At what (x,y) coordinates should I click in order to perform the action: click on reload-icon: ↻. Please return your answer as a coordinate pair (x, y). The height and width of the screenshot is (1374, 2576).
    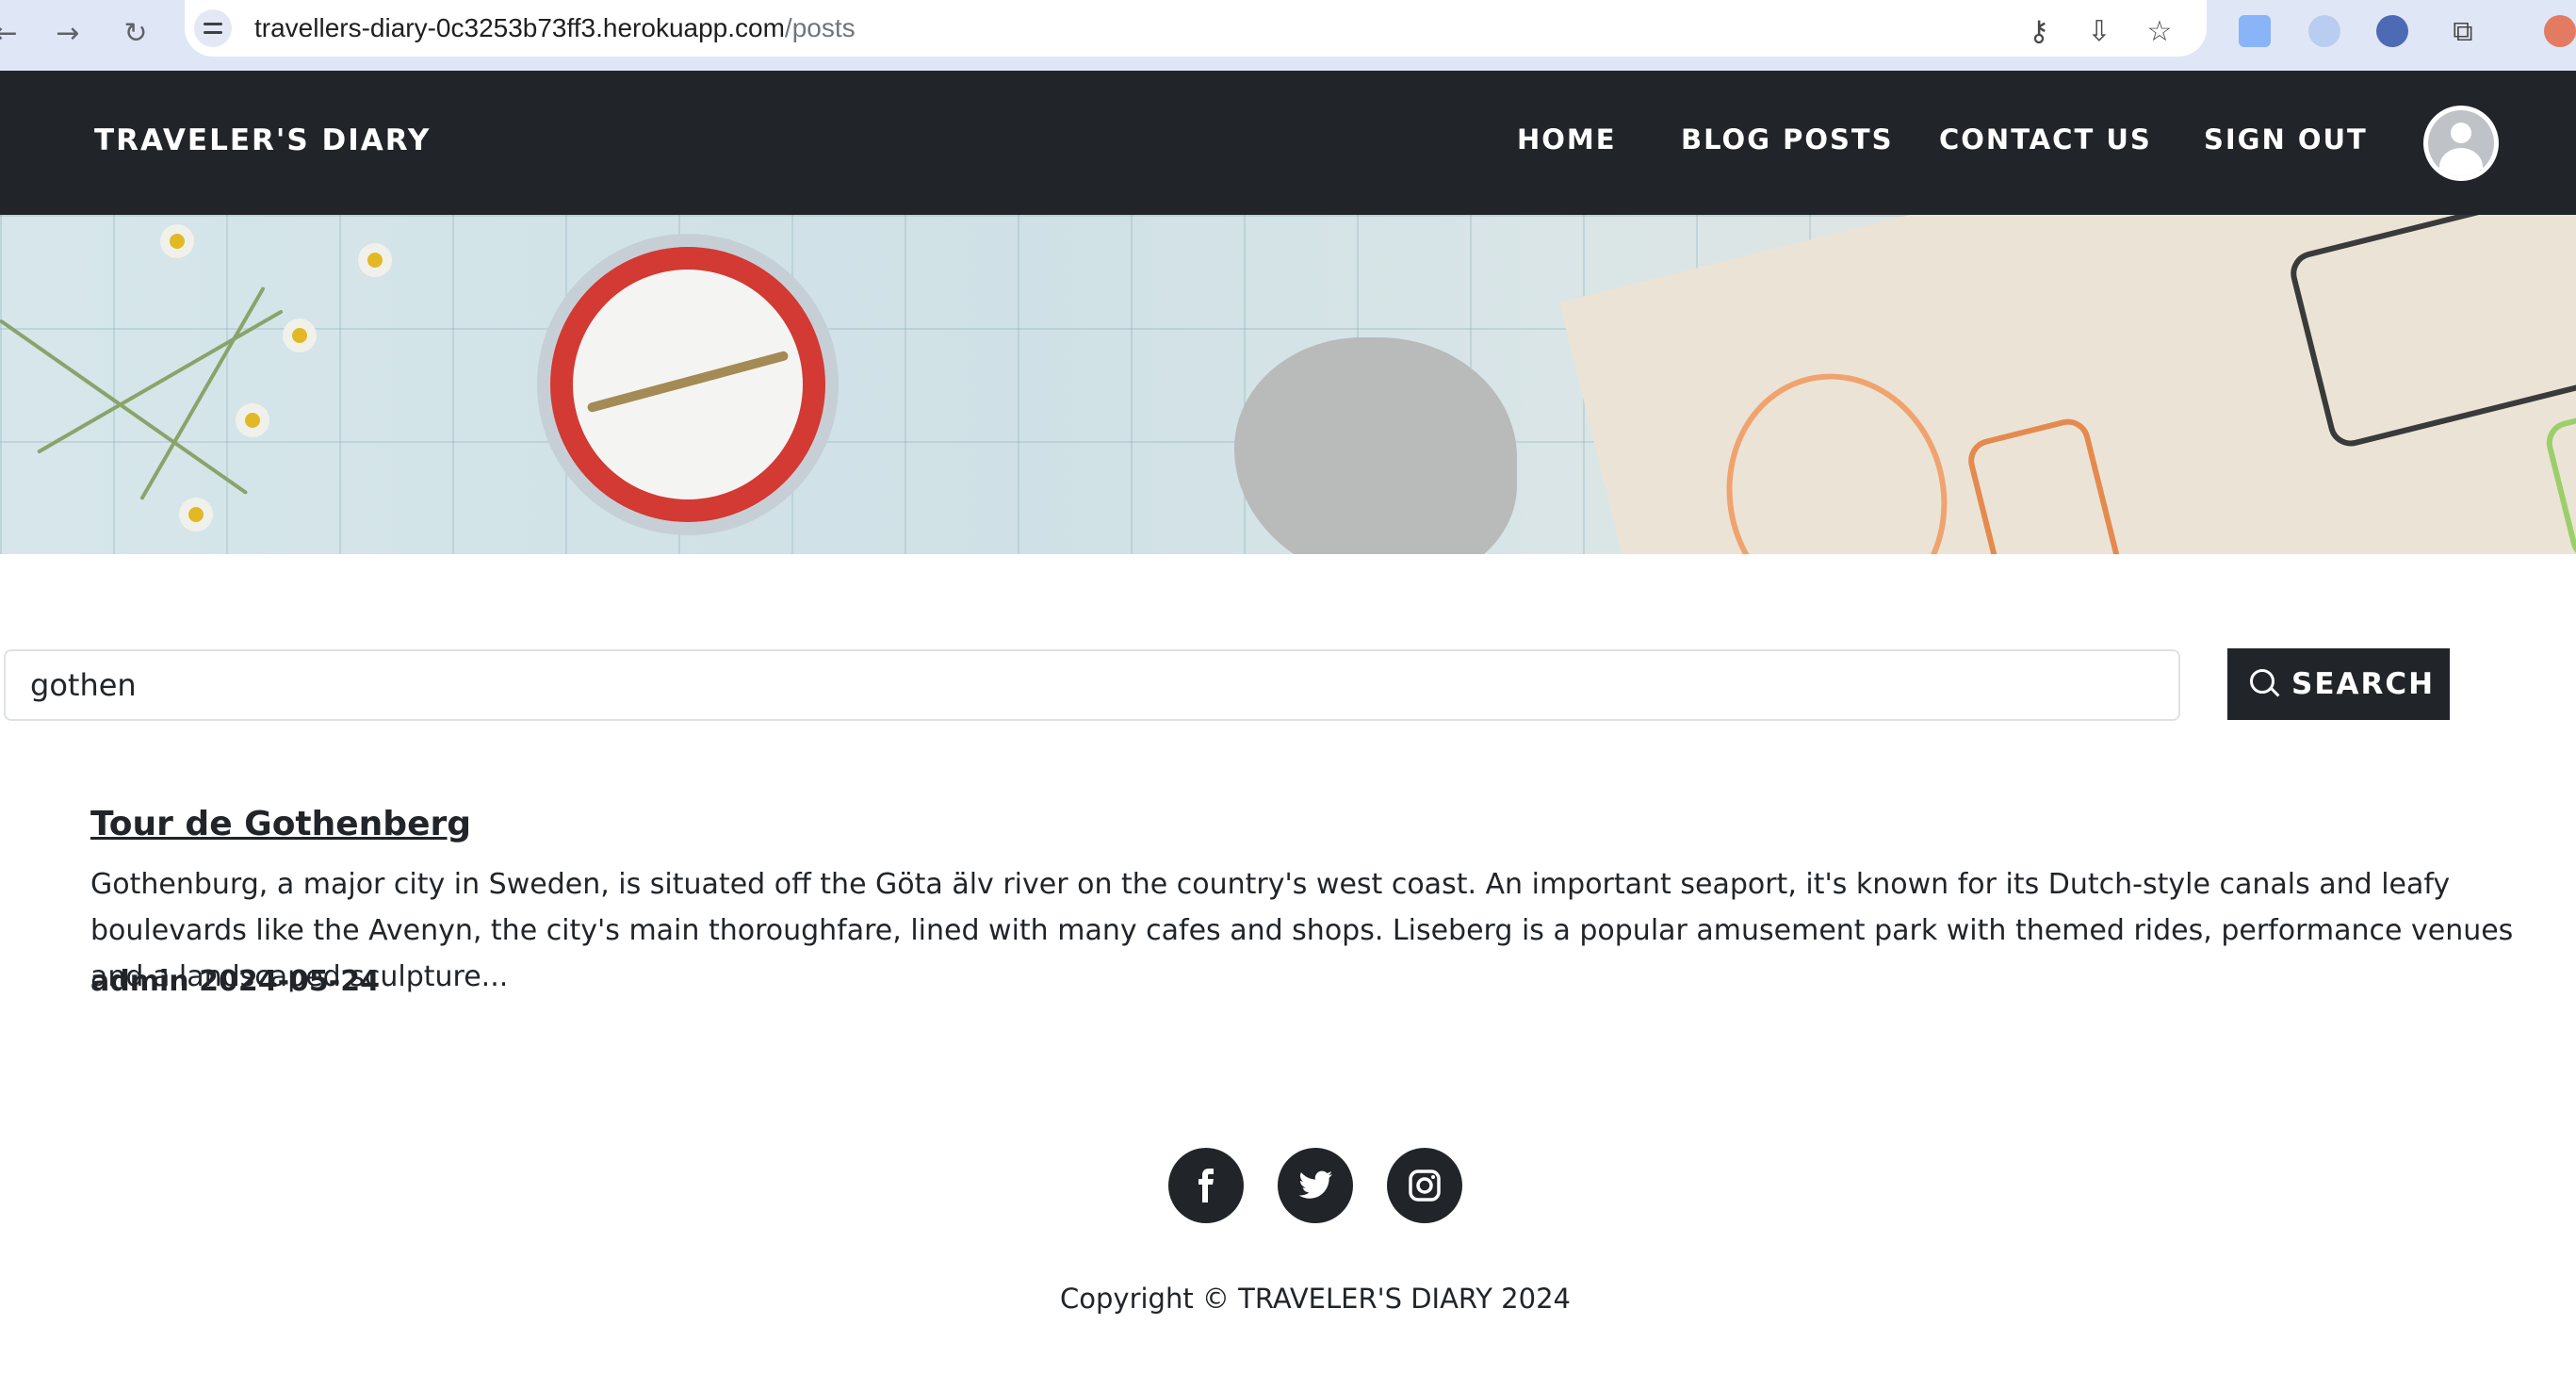
    Looking at the image, I should click on (136, 34).